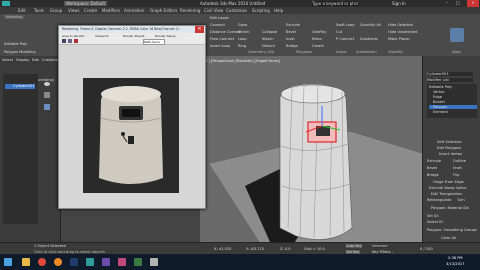  Describe the element at coordinates (106, 262) in the screenshot. I see `media-icon` at that location.